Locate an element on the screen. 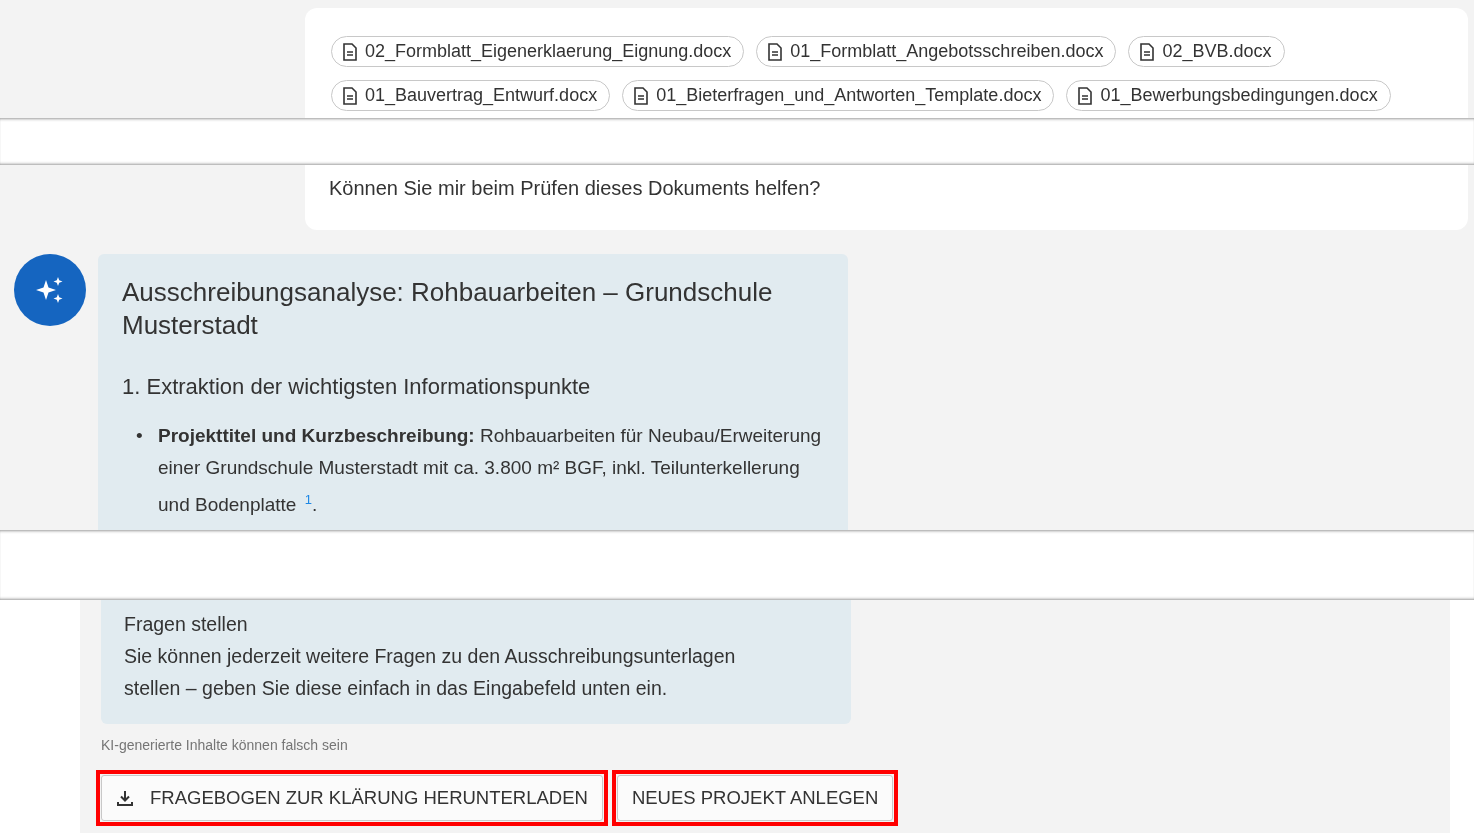  bullet-text: Projekttitel und Kurzbeschreibung: Rohbauarbeiten für Neubau/Erweiterung einer Grundschule Musterstadt mit ca. 3.800 m² BGF, inkl. Teilunterkellerung und Bodenplatte $^{1}$. is located at coordinates (490, 471).